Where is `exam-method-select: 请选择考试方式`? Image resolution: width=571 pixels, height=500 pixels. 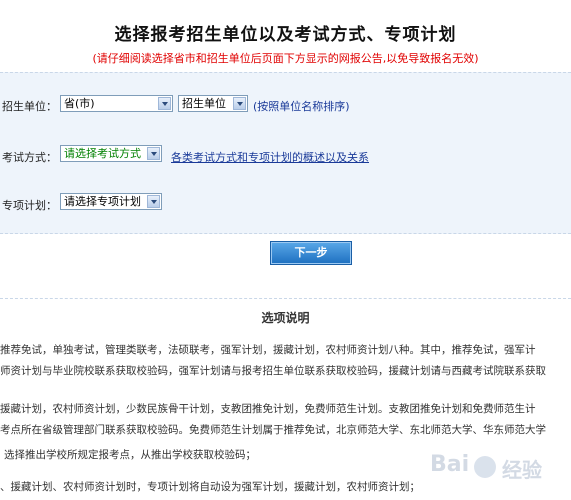 exam-method-select: 请选择考试方式 is located at coordinates (111, 153).